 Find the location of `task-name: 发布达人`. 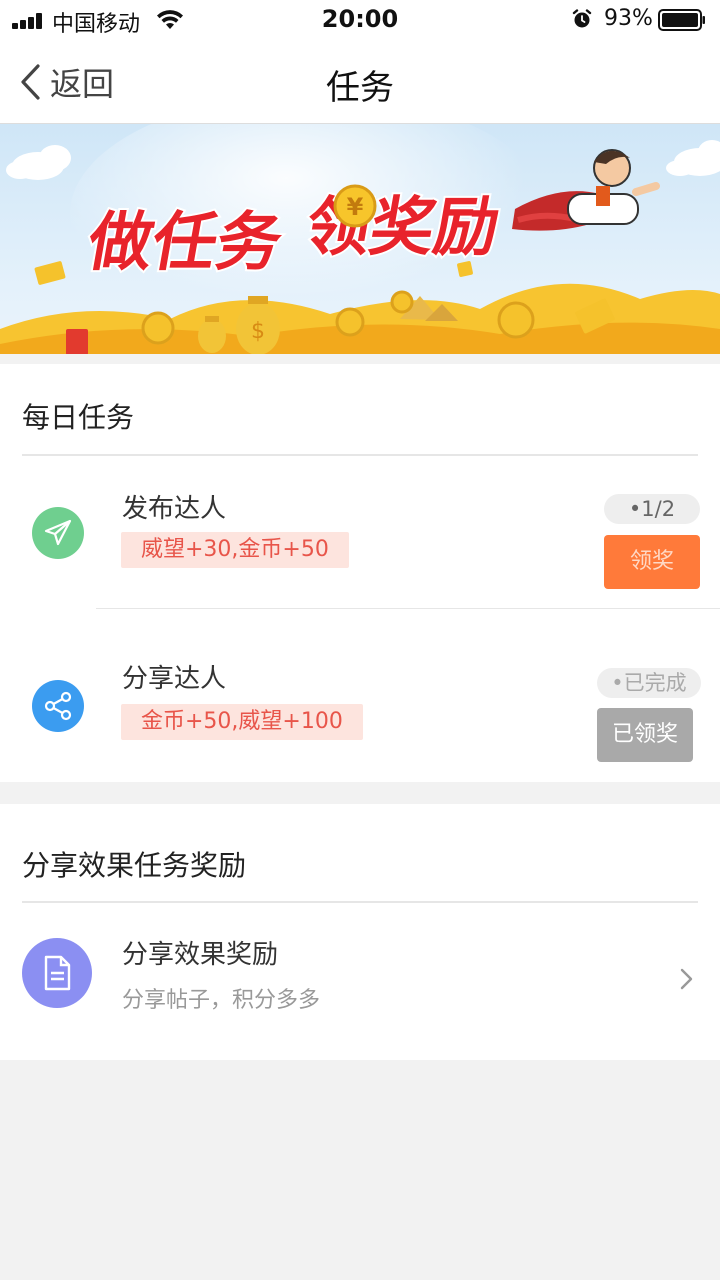

task-name: 发布达人 is located at coordinates (174, 509).